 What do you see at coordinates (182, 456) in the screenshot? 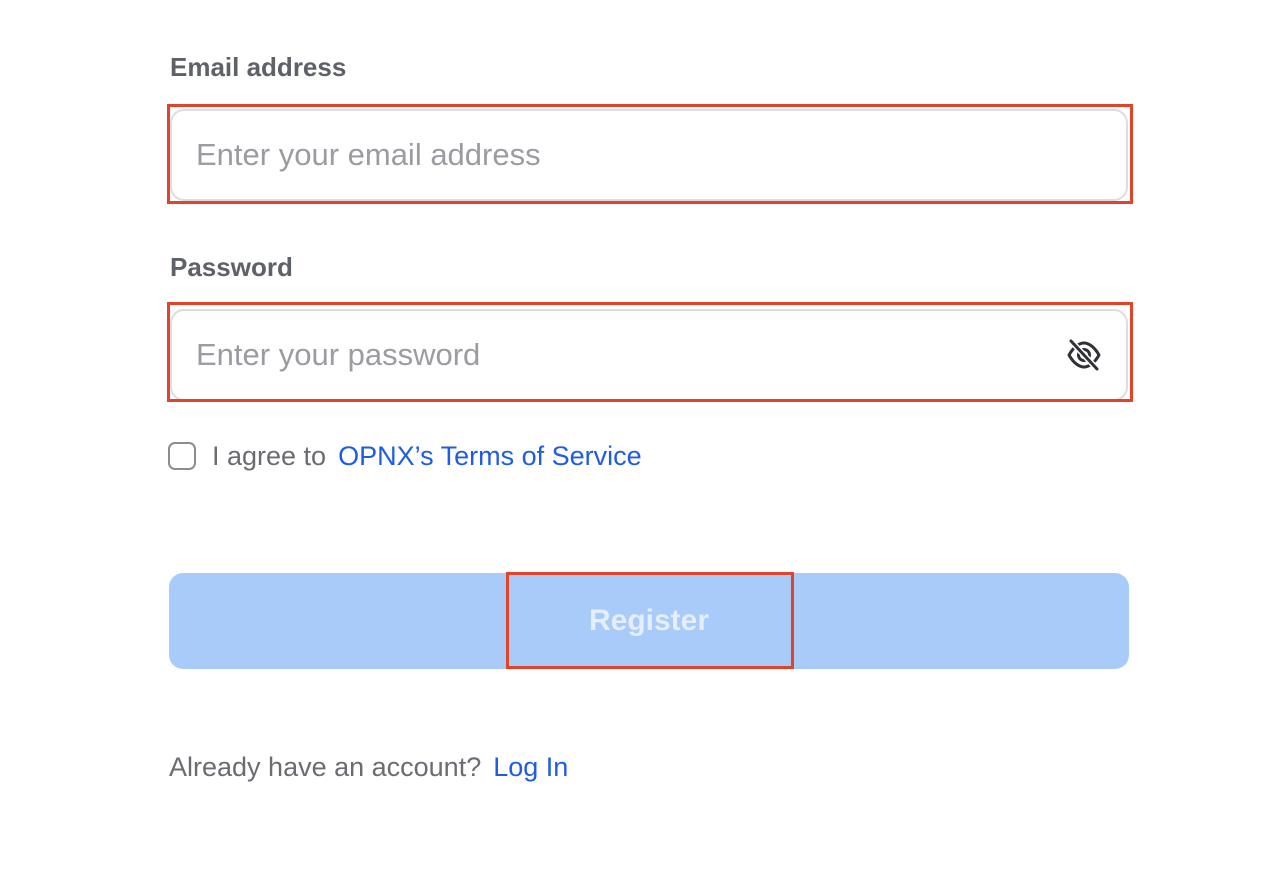
I see `terms-checkbox` at bounding box center [182, 456].